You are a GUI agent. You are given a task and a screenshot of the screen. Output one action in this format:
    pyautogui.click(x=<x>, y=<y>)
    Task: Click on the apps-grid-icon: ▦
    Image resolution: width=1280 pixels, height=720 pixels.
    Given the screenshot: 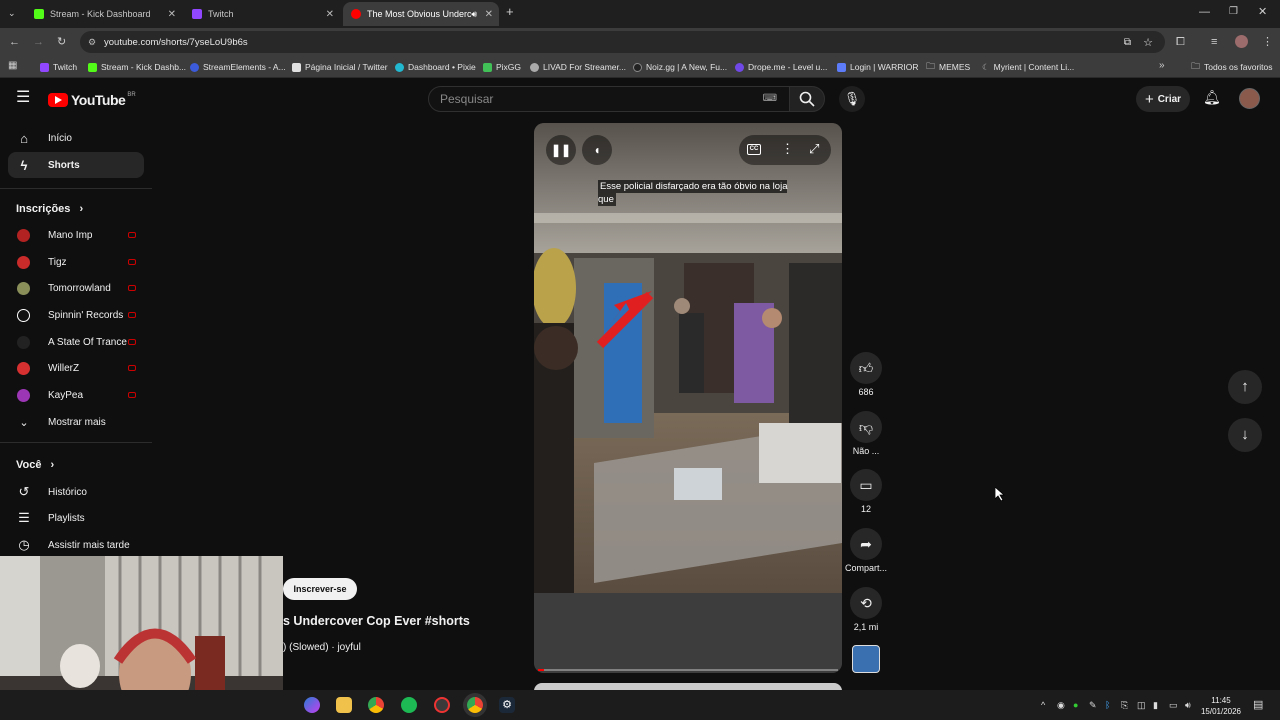 What is the action you would take?
    pyautogui.click(x=12, y=66)
    